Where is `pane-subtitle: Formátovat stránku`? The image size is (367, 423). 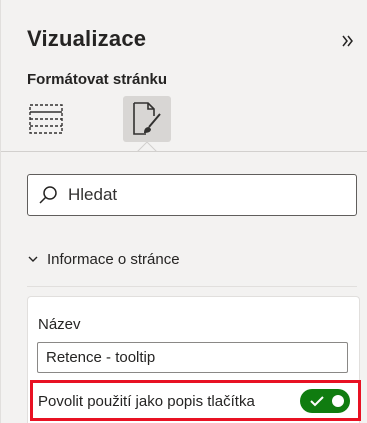 pane-subtitle: Formátovat stránku is located at coordinates (97, 79).